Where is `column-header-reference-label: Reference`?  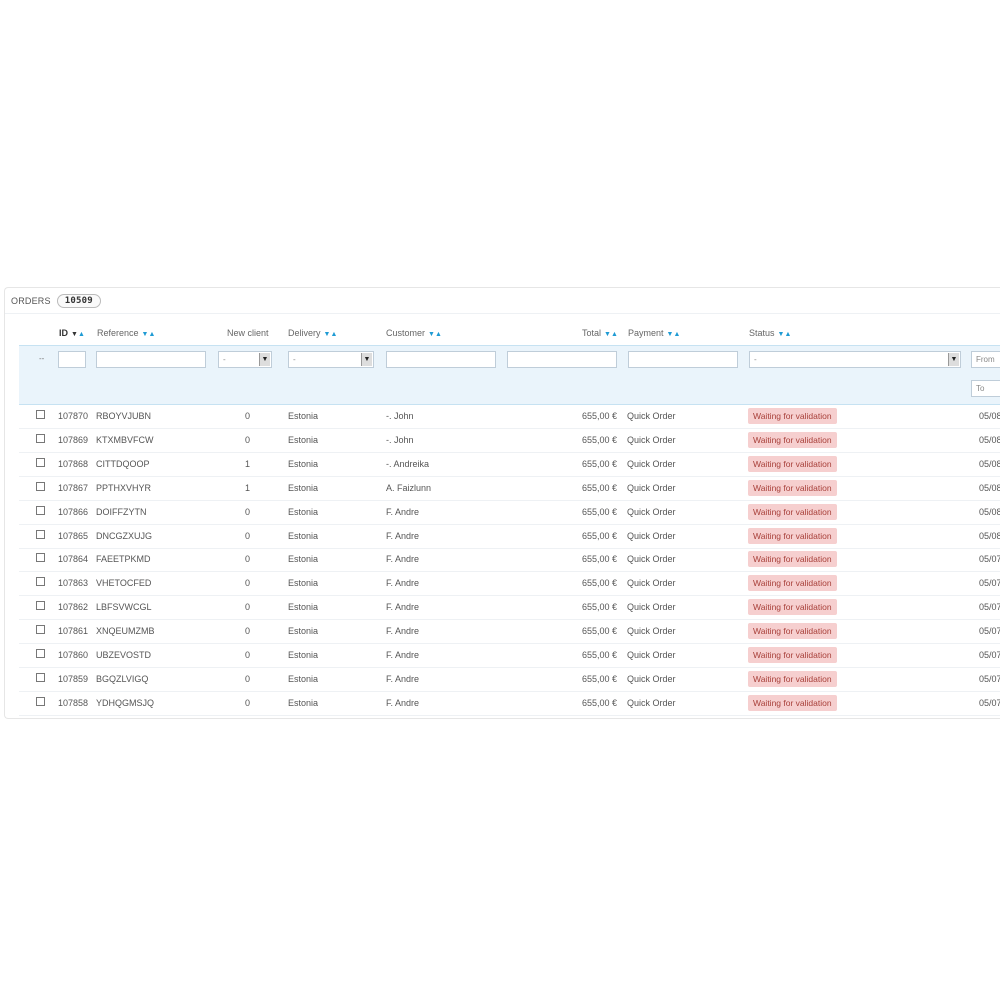 column-header-reference-label: Reference is located at coordinates (118, 333).